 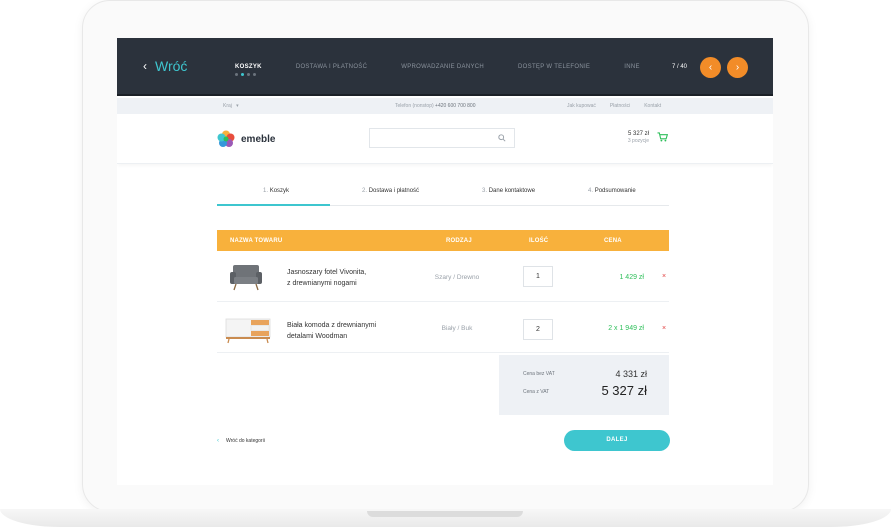 What do you see at coordinates (539, 374) in the screenshot?
I see `net-price-label: Cena bez VAT` at bounding box center [539, 374].